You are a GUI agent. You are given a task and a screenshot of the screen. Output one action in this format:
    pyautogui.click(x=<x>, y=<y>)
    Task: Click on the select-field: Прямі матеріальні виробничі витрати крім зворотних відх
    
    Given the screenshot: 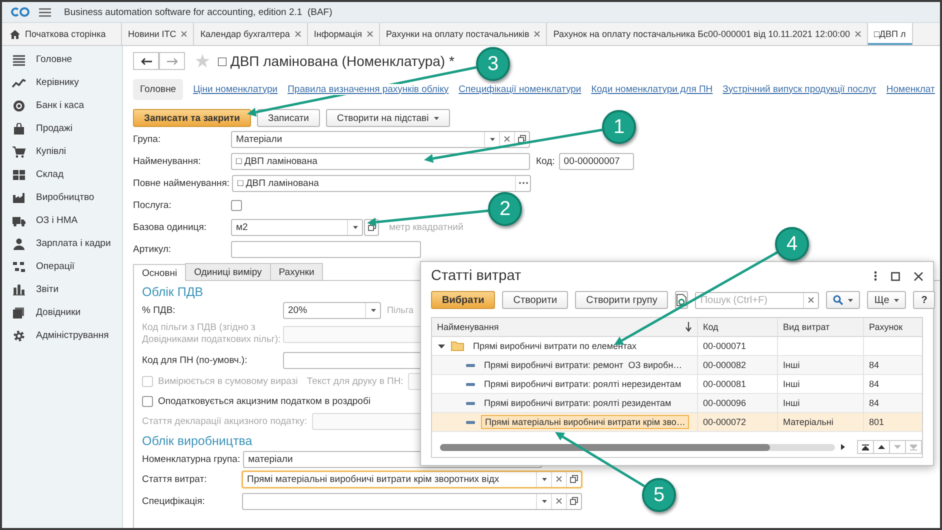 What is the action you would take?
    pyautogui.click(x=412, y=479)
    